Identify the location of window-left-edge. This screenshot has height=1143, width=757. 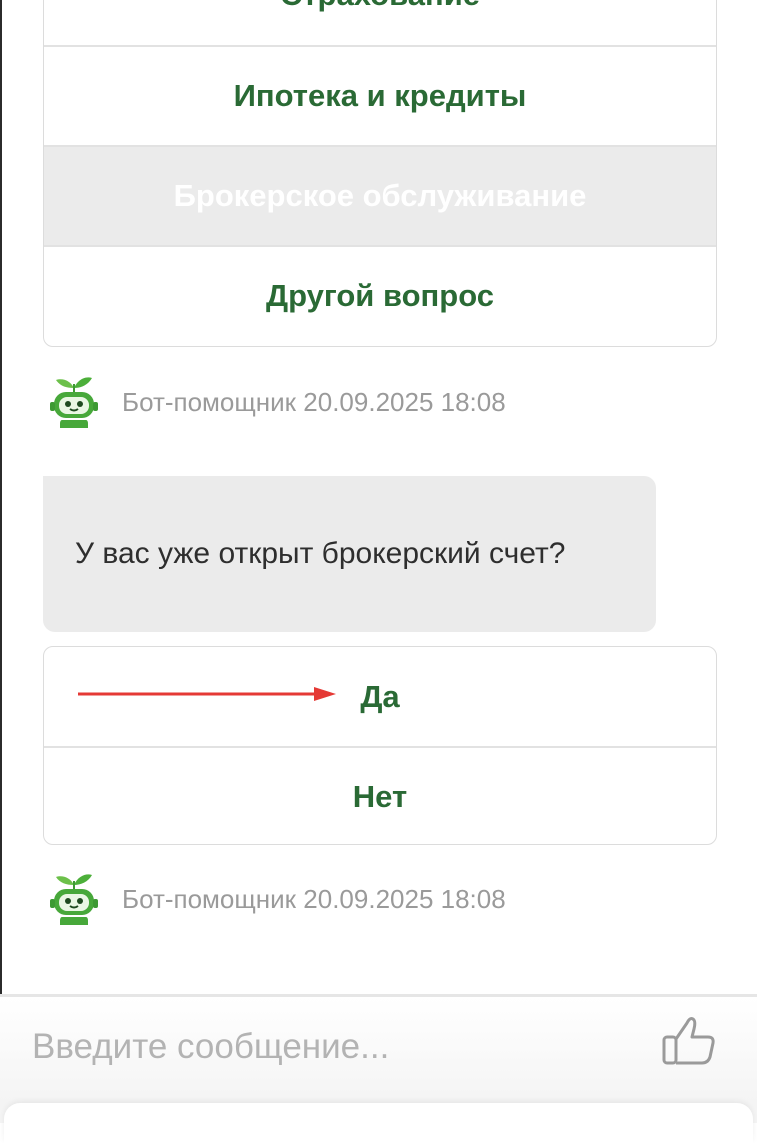
(1, 500).